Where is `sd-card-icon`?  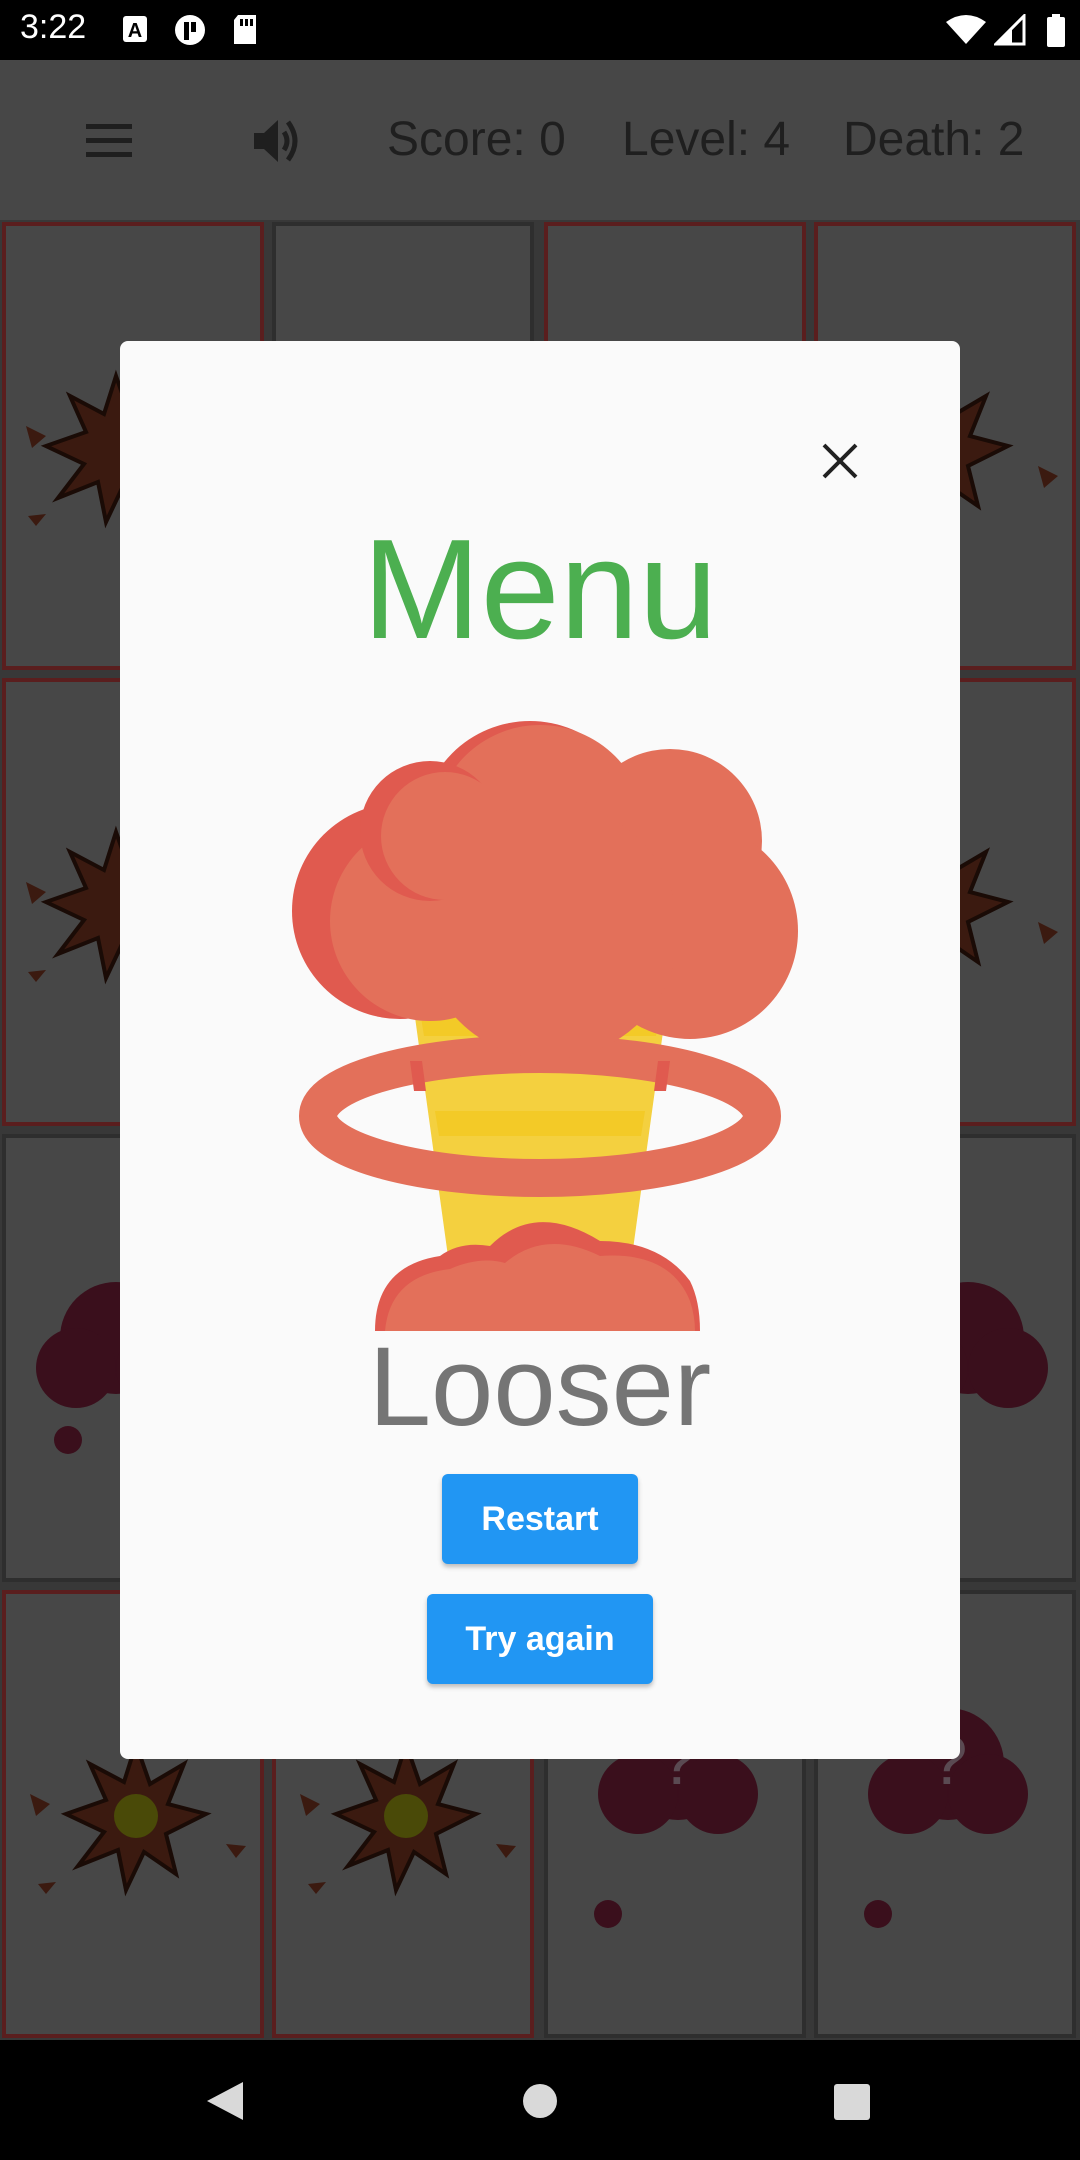
sd-card-icon is located at coordinates (245, 29).